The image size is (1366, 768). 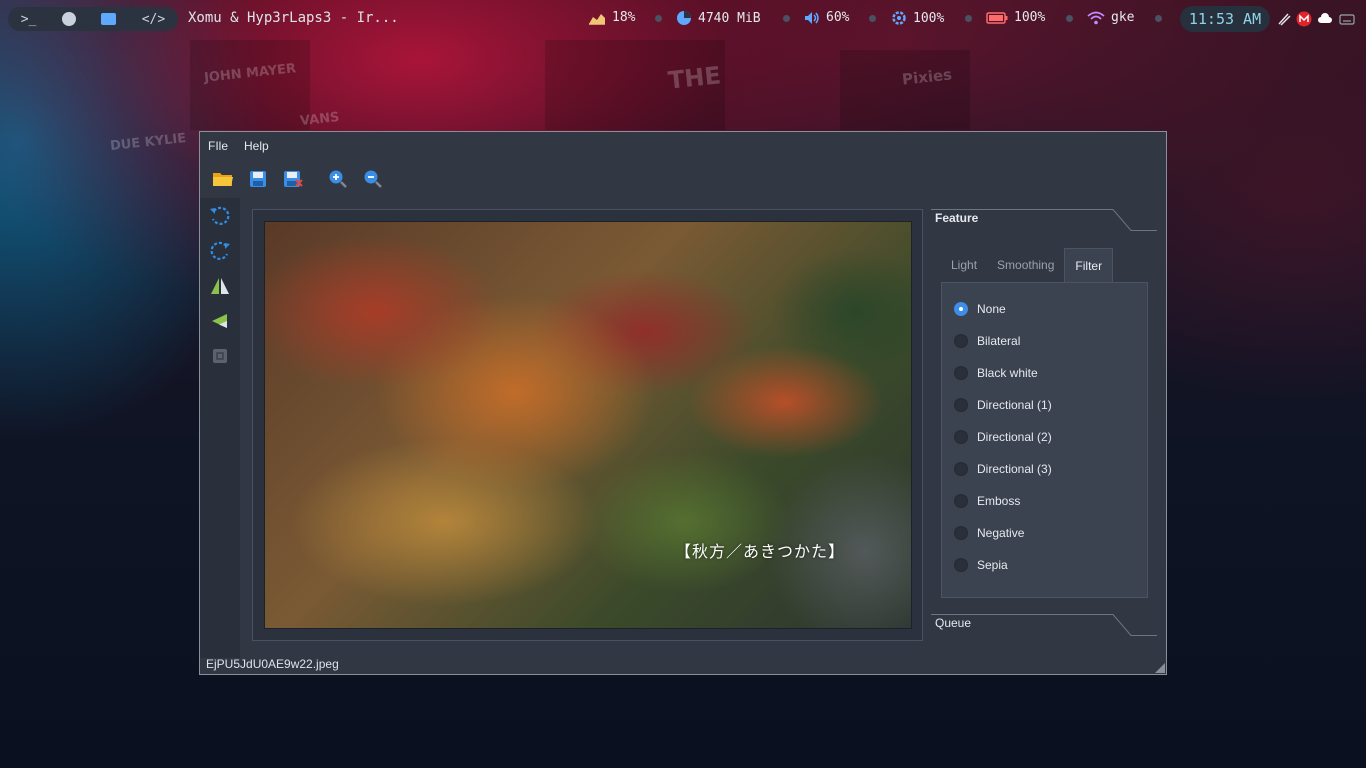 What do you see at coordinates (953, 623) in the screenshot?
I see `queue-title: Queue` at bounding box center [953, 623].